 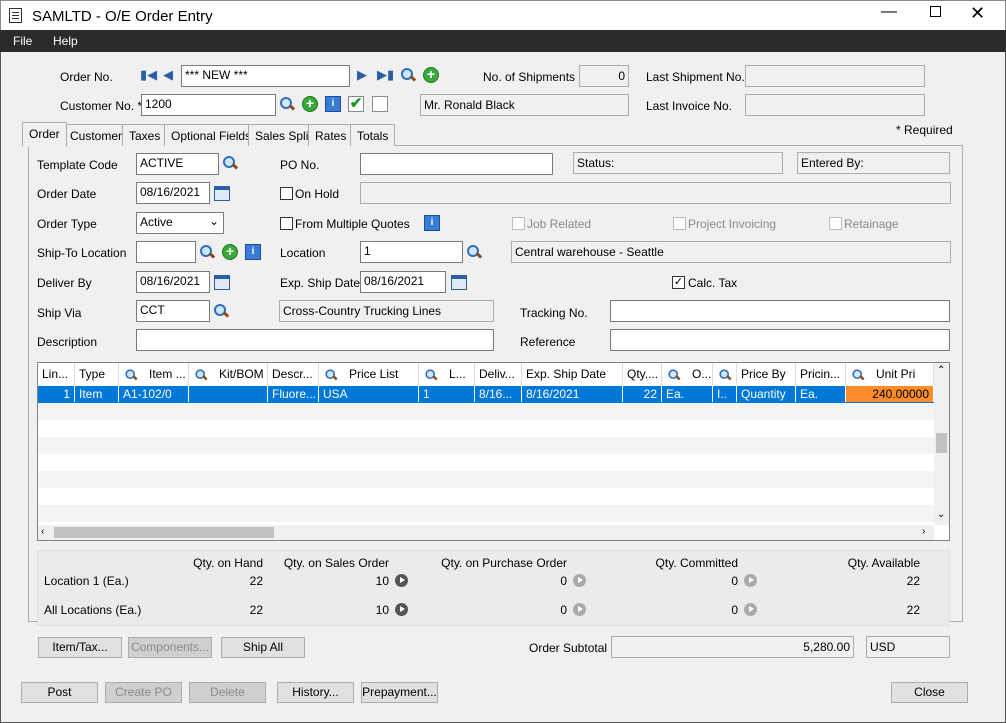 I want to click on new-customer-icon: +, so click(x=310, y=104).